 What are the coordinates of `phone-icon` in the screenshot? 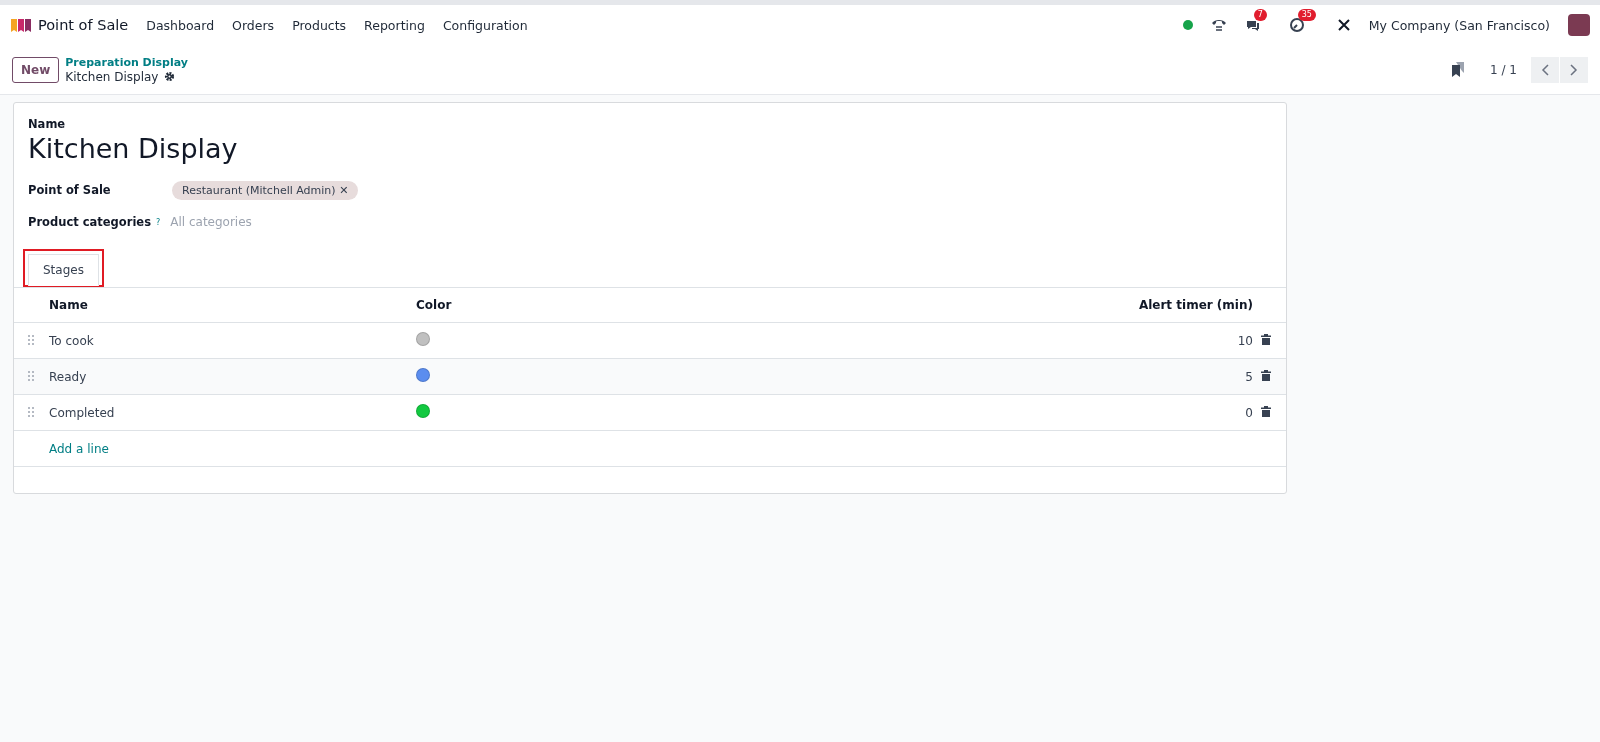 It's located at (1218, 25).